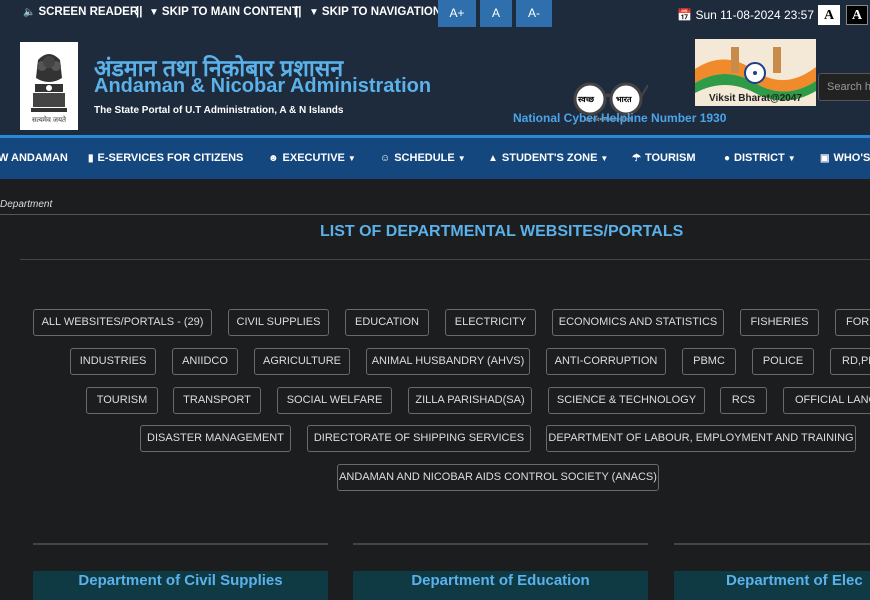 The image size is (870, 600). Describe the element at coordinates (113, 361) in the screenshot. I see `filter-industries: INDUSTRIES` at that location.